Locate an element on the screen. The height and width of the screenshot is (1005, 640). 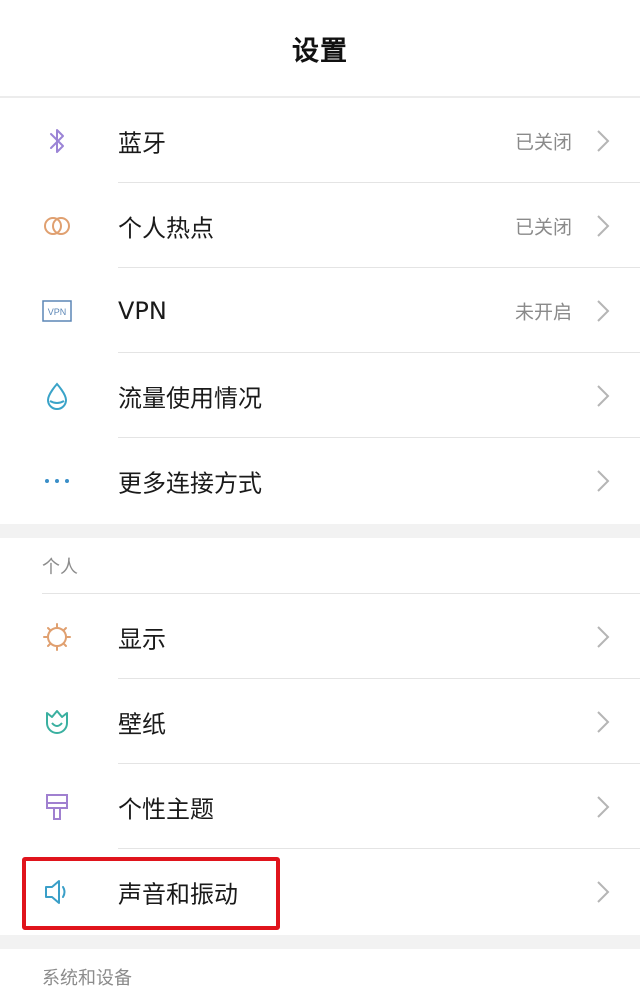
section-header-text: 个人 is located at coordinates (60, 567).